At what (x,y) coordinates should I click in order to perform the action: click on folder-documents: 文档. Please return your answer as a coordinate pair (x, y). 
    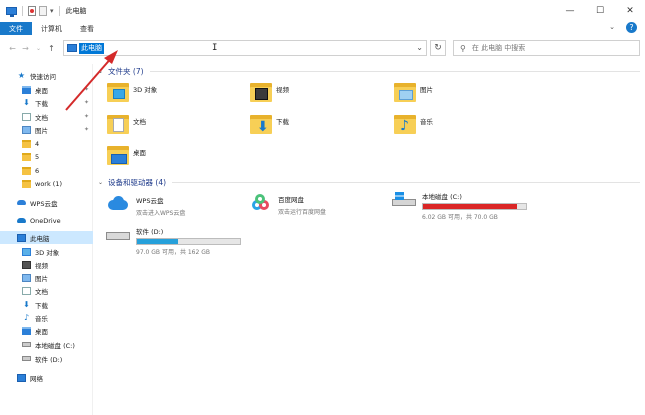
    Looking at the image, I should click on (126, 124).